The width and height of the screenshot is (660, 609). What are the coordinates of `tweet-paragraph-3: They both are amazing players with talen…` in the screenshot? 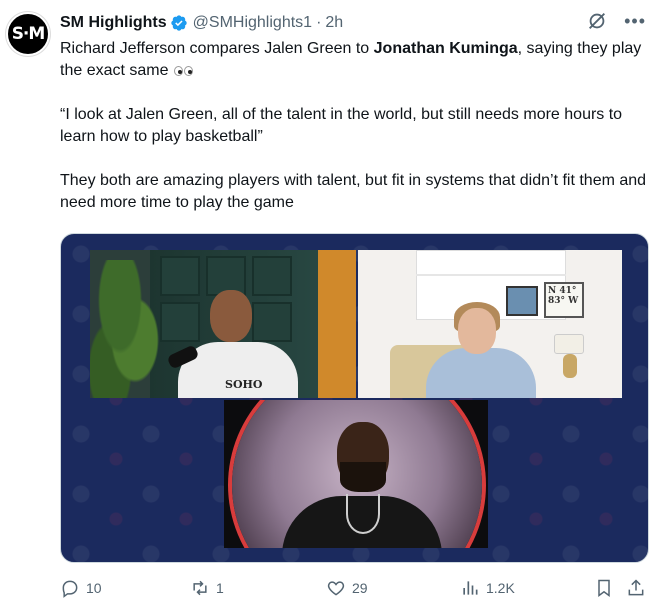 It's located at (353, 191).